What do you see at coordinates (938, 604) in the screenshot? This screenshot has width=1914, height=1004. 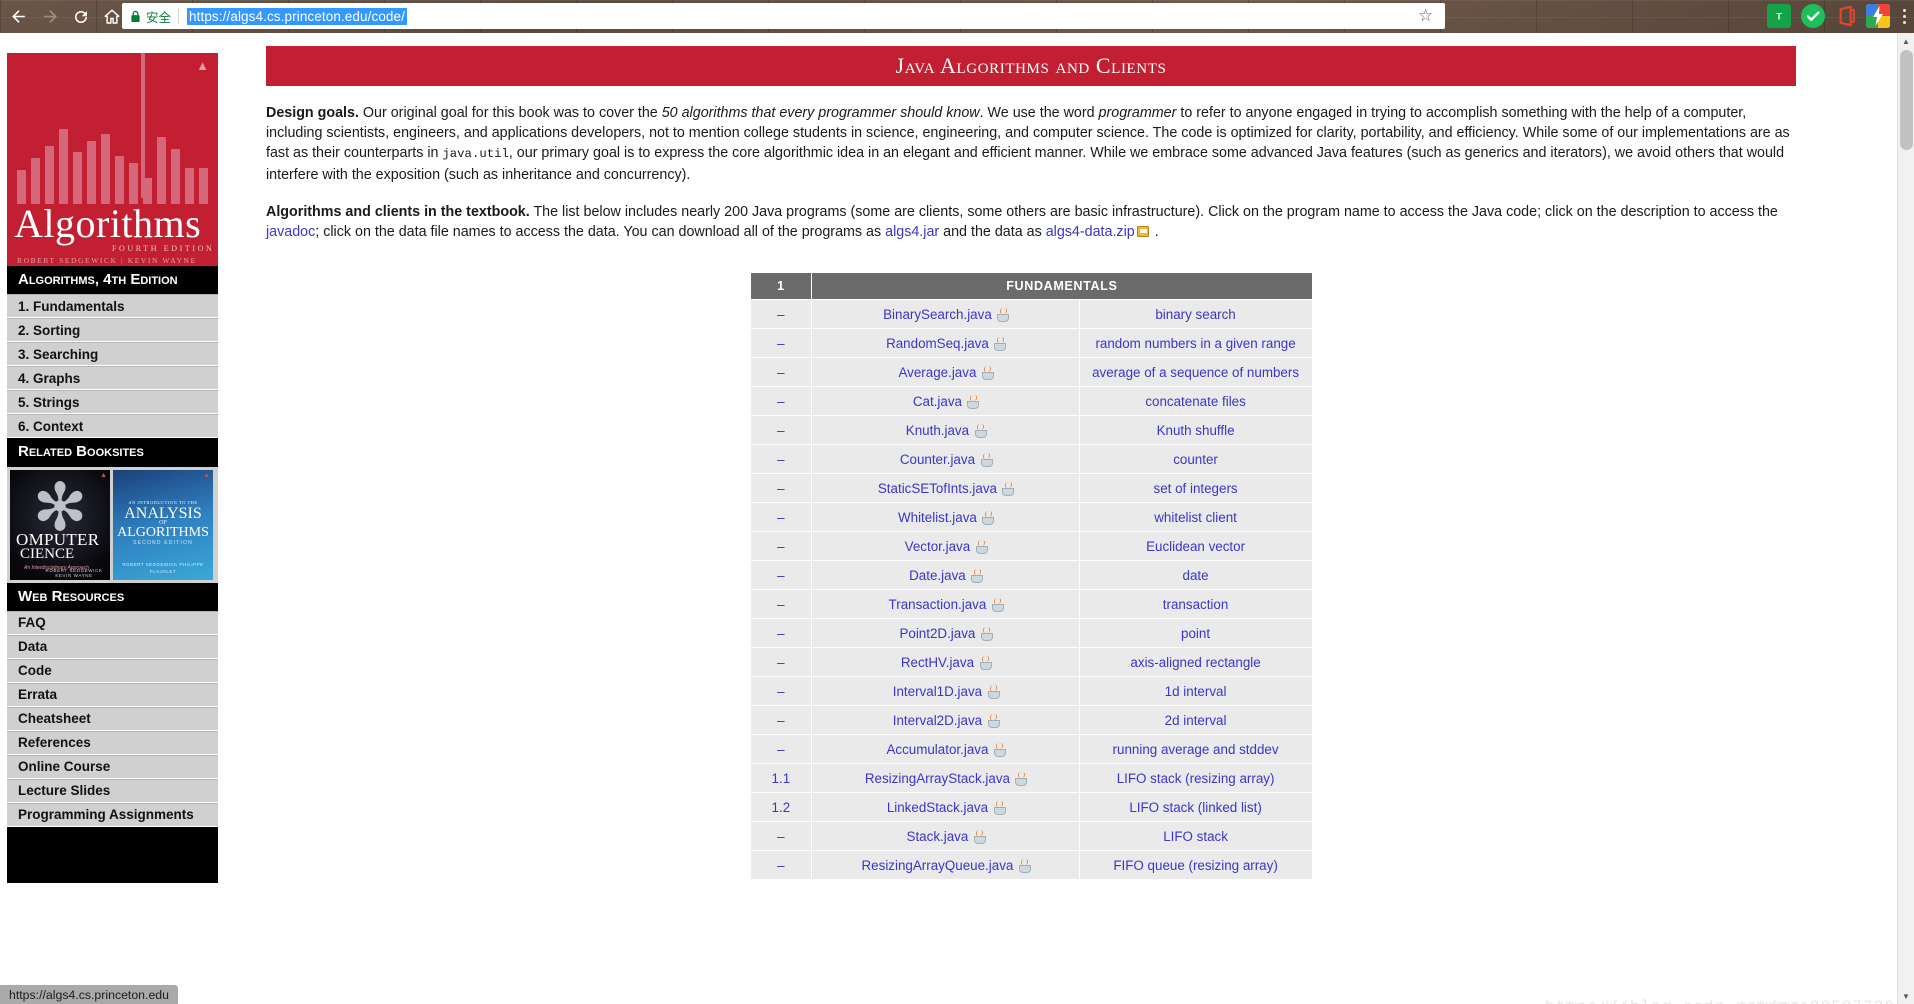 I see `program-link: Transaction.java` at bounding box center [938, 604].